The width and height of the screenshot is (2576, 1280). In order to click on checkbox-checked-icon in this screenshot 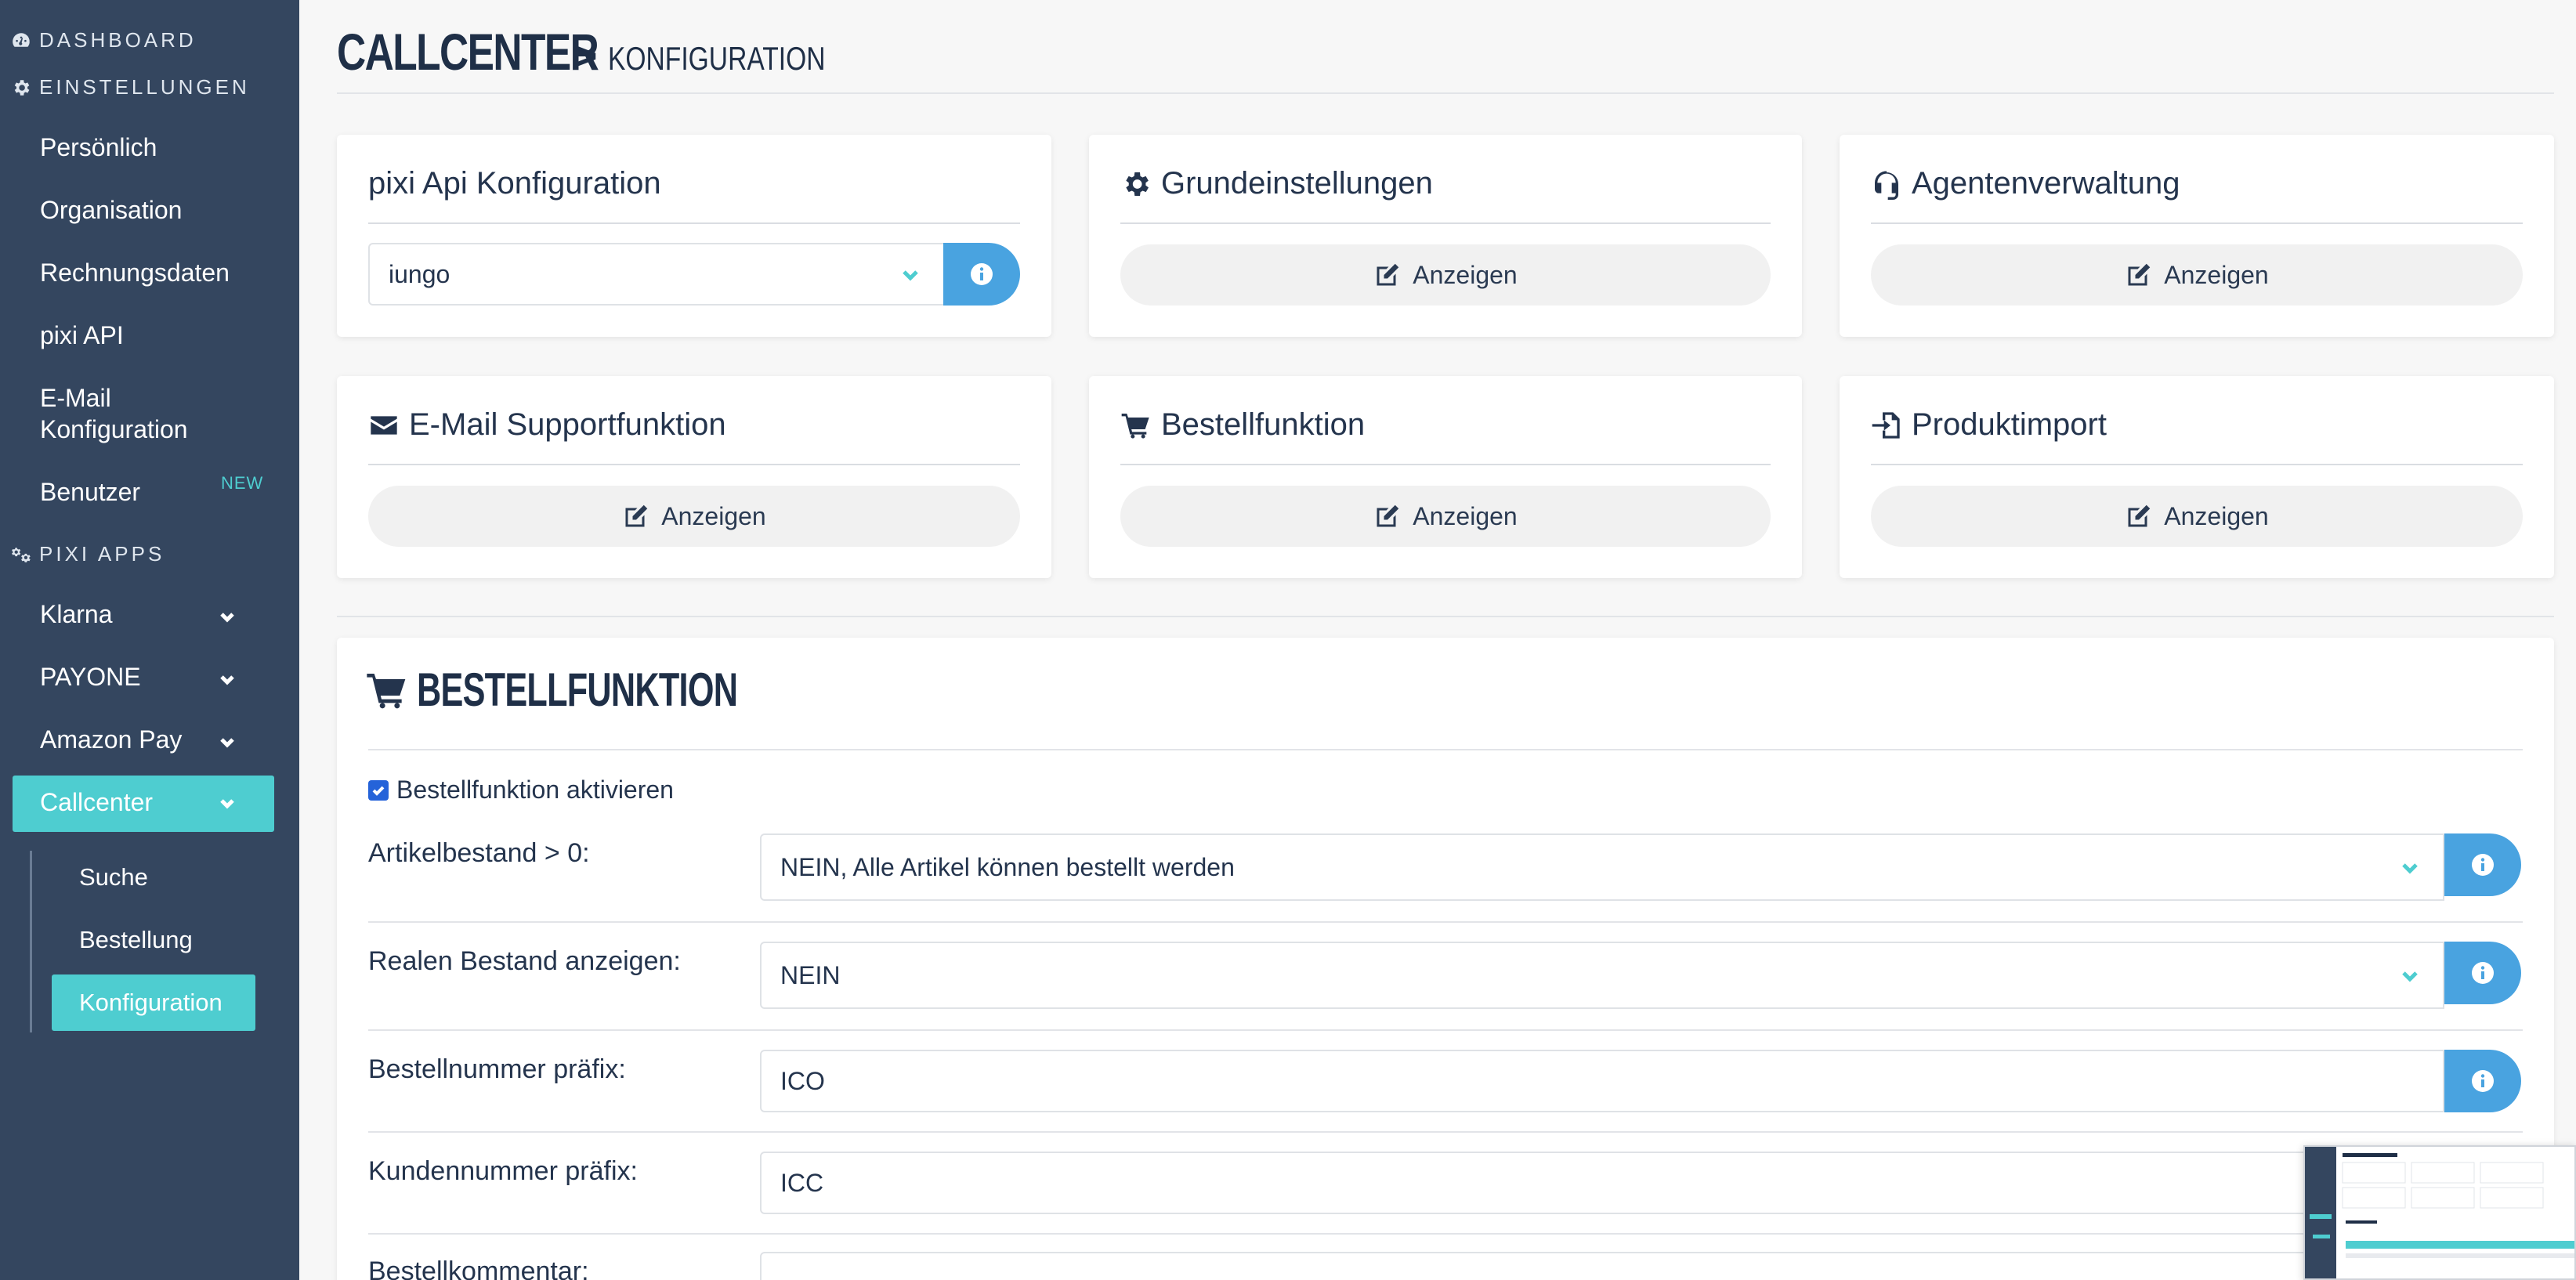, I will do `click(379, 790)`.